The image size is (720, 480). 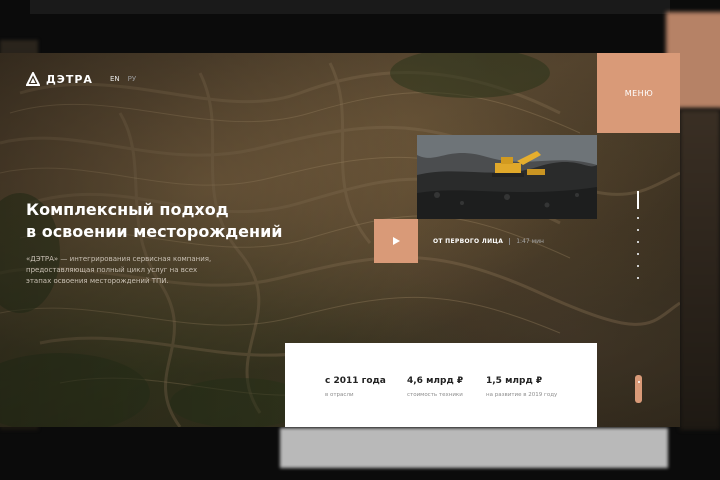 I want to click on backdrop-right, so click(x=700, y=270).